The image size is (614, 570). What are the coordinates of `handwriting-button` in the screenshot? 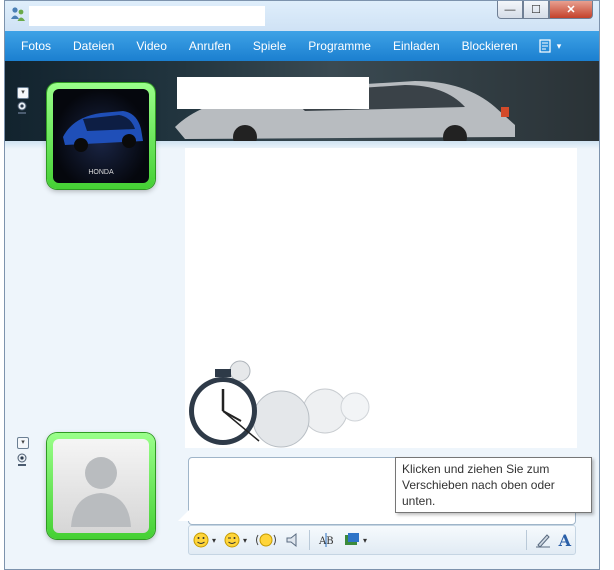 It's located at (543, 540).